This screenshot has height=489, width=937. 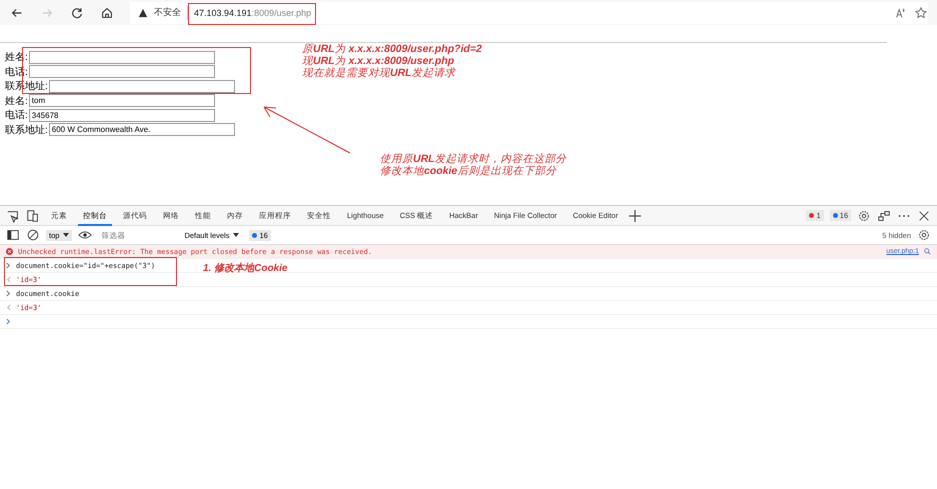 What do you see at coordinates (921, 13) in the screenshot?
I see `favorite-star-icon` at bounding box center [921, 13].